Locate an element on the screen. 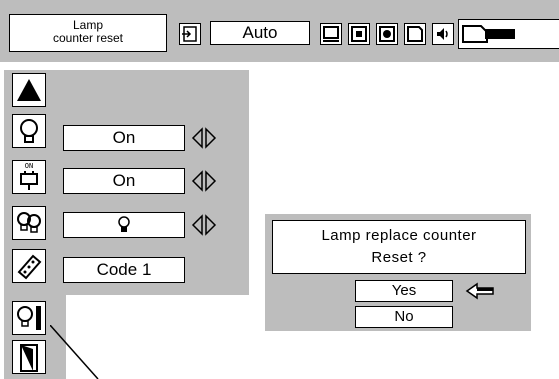 The height and width of the screenshot is (379, 559). menu-title-line2: counter reset is located at coordinates (88, 38).